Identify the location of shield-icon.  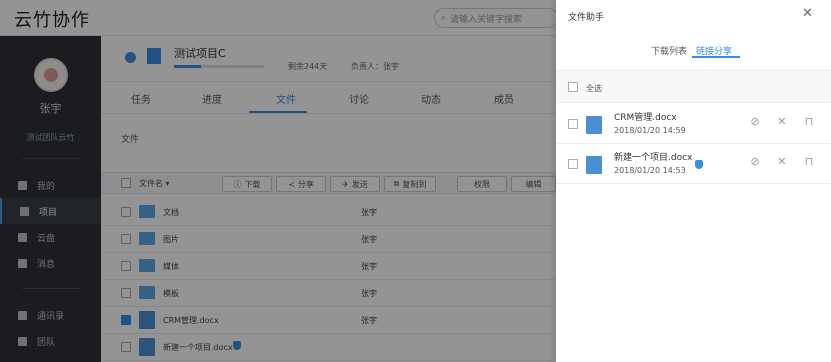
(699, 164).